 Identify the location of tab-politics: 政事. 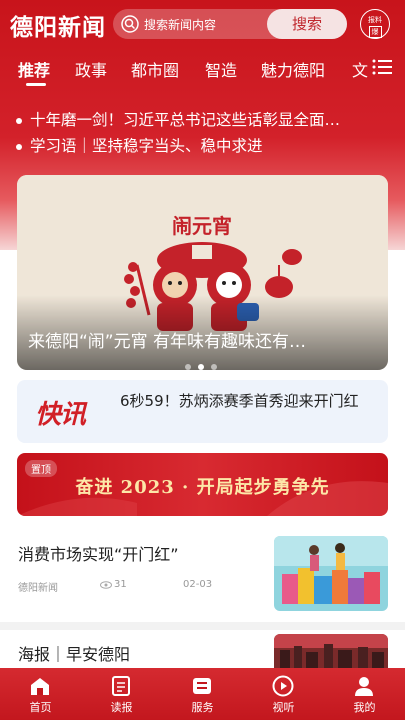
(91, 69).